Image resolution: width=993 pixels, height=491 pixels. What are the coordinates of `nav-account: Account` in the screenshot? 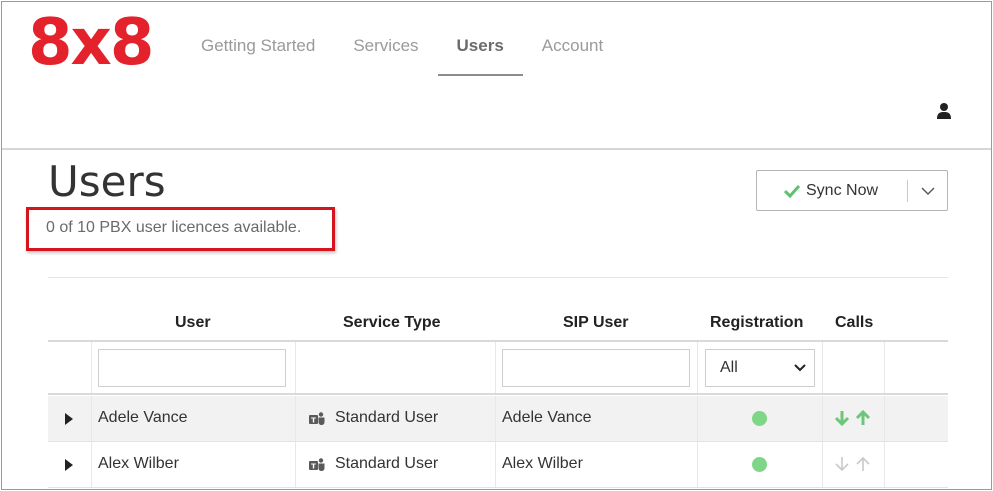 It's located at (572, 48).